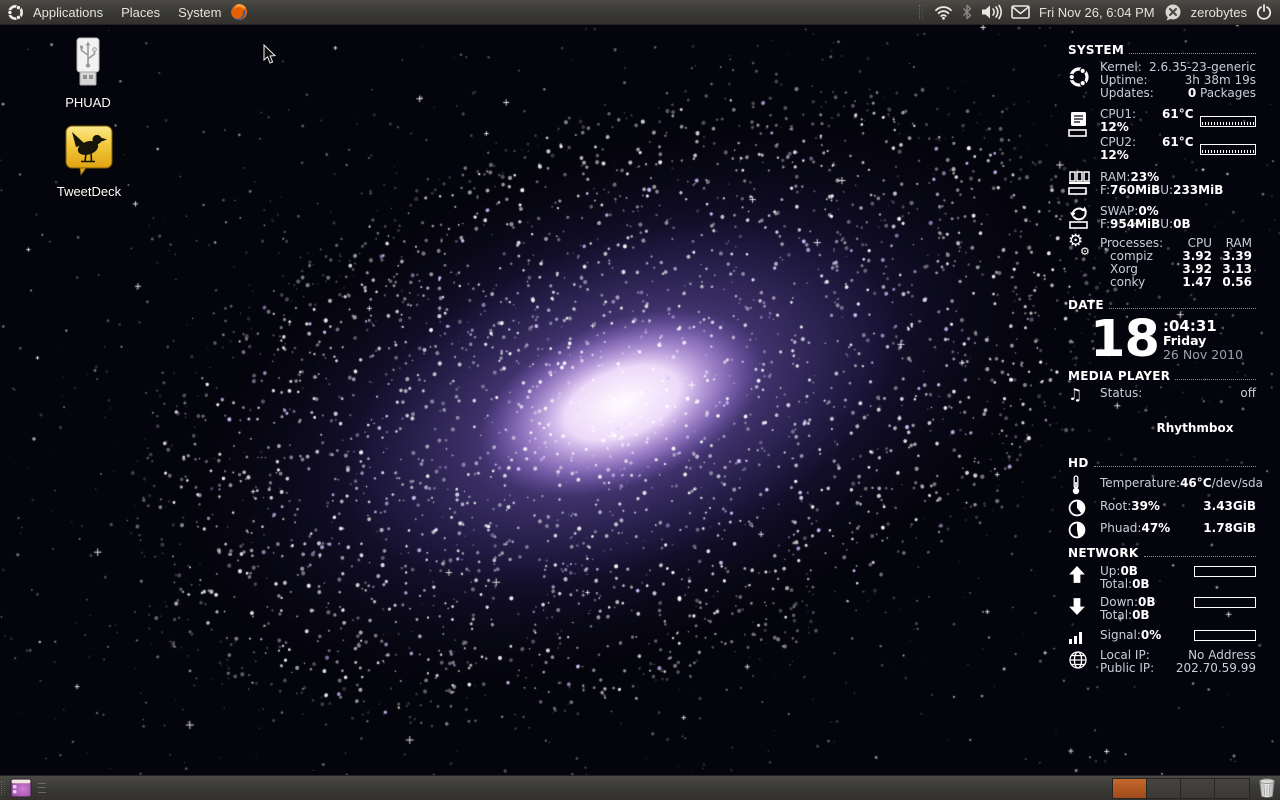 Image resolution: width=1280 pixels, height=800 pixels. I want to click on clock: Fri Nov 26, 6:04 PM, so click(1097, 12).